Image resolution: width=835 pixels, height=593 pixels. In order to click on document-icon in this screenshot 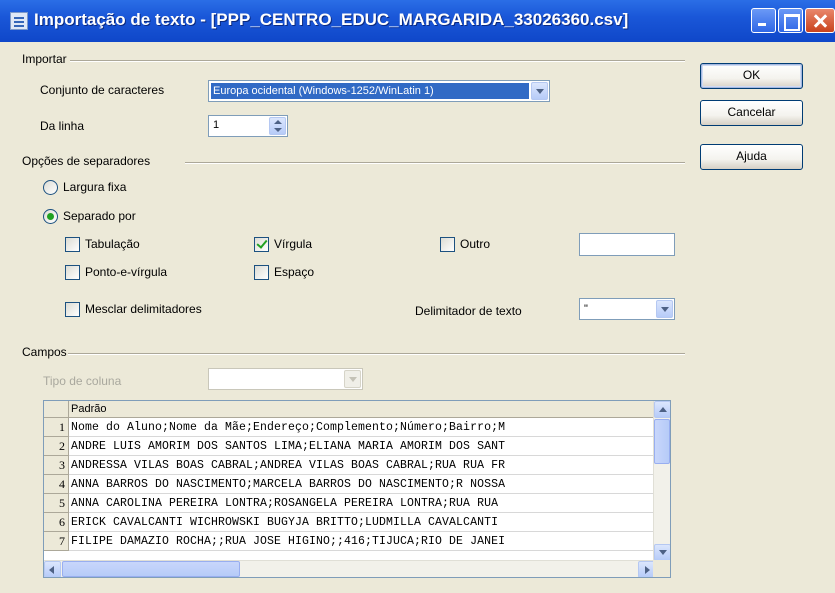, I will do `click(19, 21)`.